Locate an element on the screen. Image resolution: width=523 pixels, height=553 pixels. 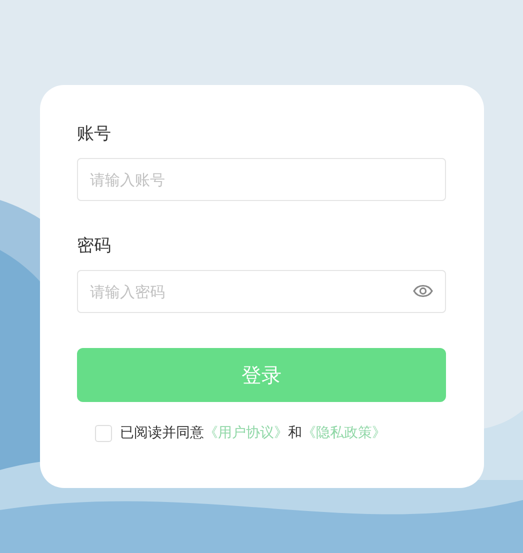
link: 《用户协议》 is located at coordinates (246, 433).